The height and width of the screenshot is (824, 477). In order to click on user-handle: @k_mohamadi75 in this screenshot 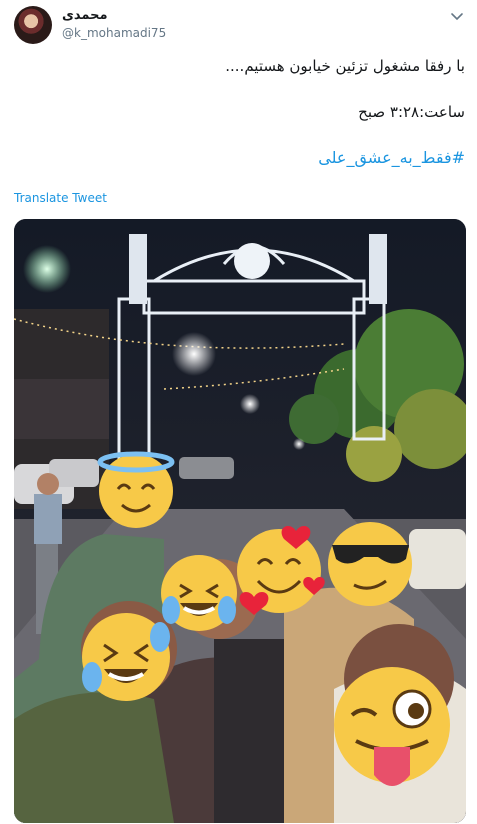, I will do `click(114, 33)`.